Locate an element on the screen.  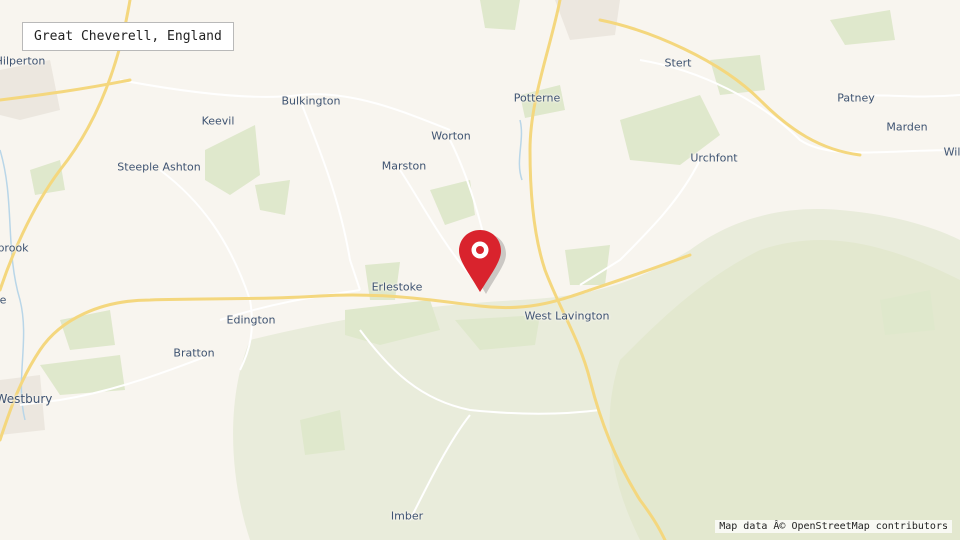
place-label-wilsford: Wil is located at coordinates (951, 152).